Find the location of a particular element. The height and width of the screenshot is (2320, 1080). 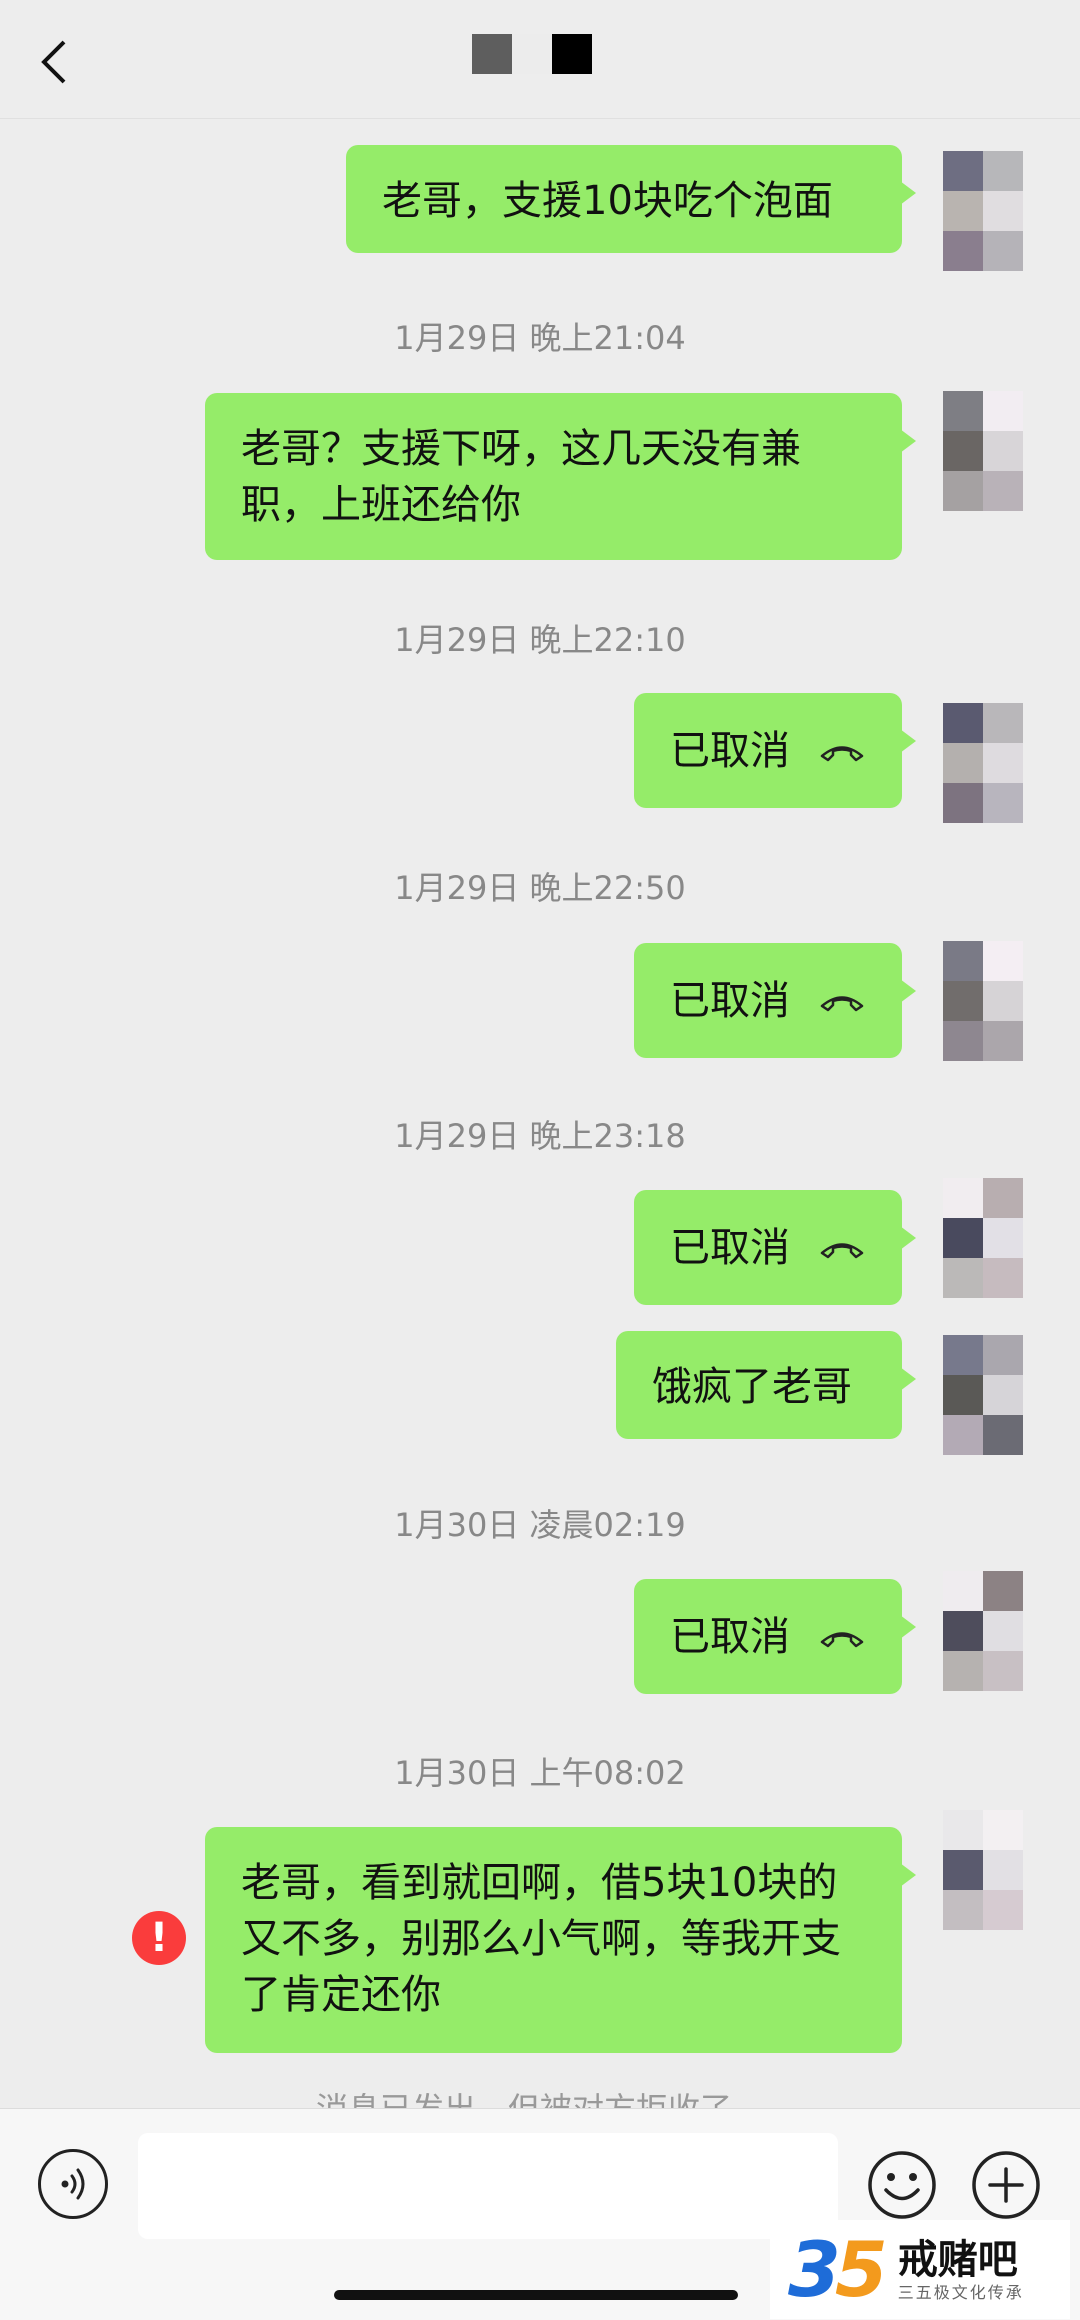

contact-name-mosaic is located at coordinates (532, 54).